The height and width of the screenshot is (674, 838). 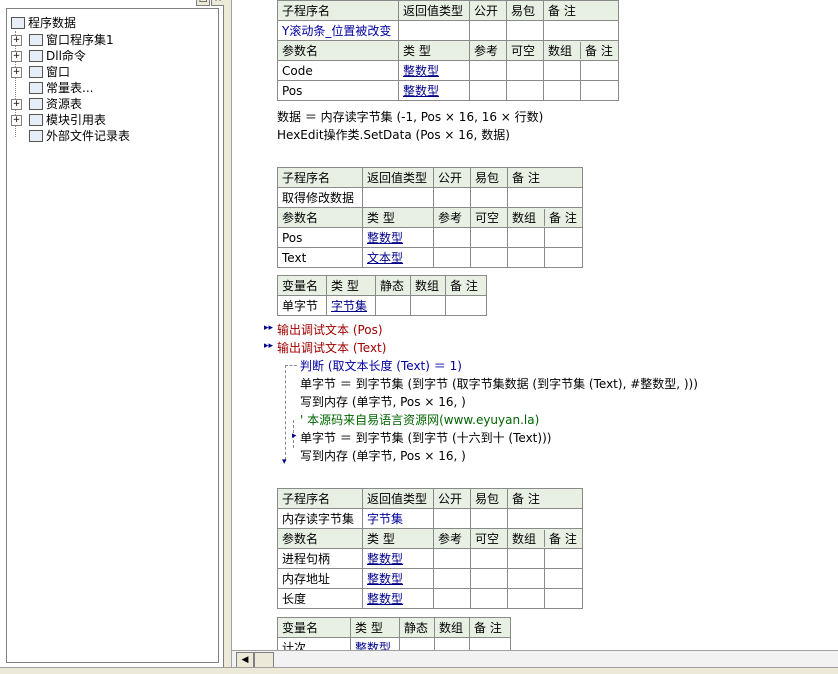 I want to click on col-header: 返回值类型, so click(x=434, y=10).